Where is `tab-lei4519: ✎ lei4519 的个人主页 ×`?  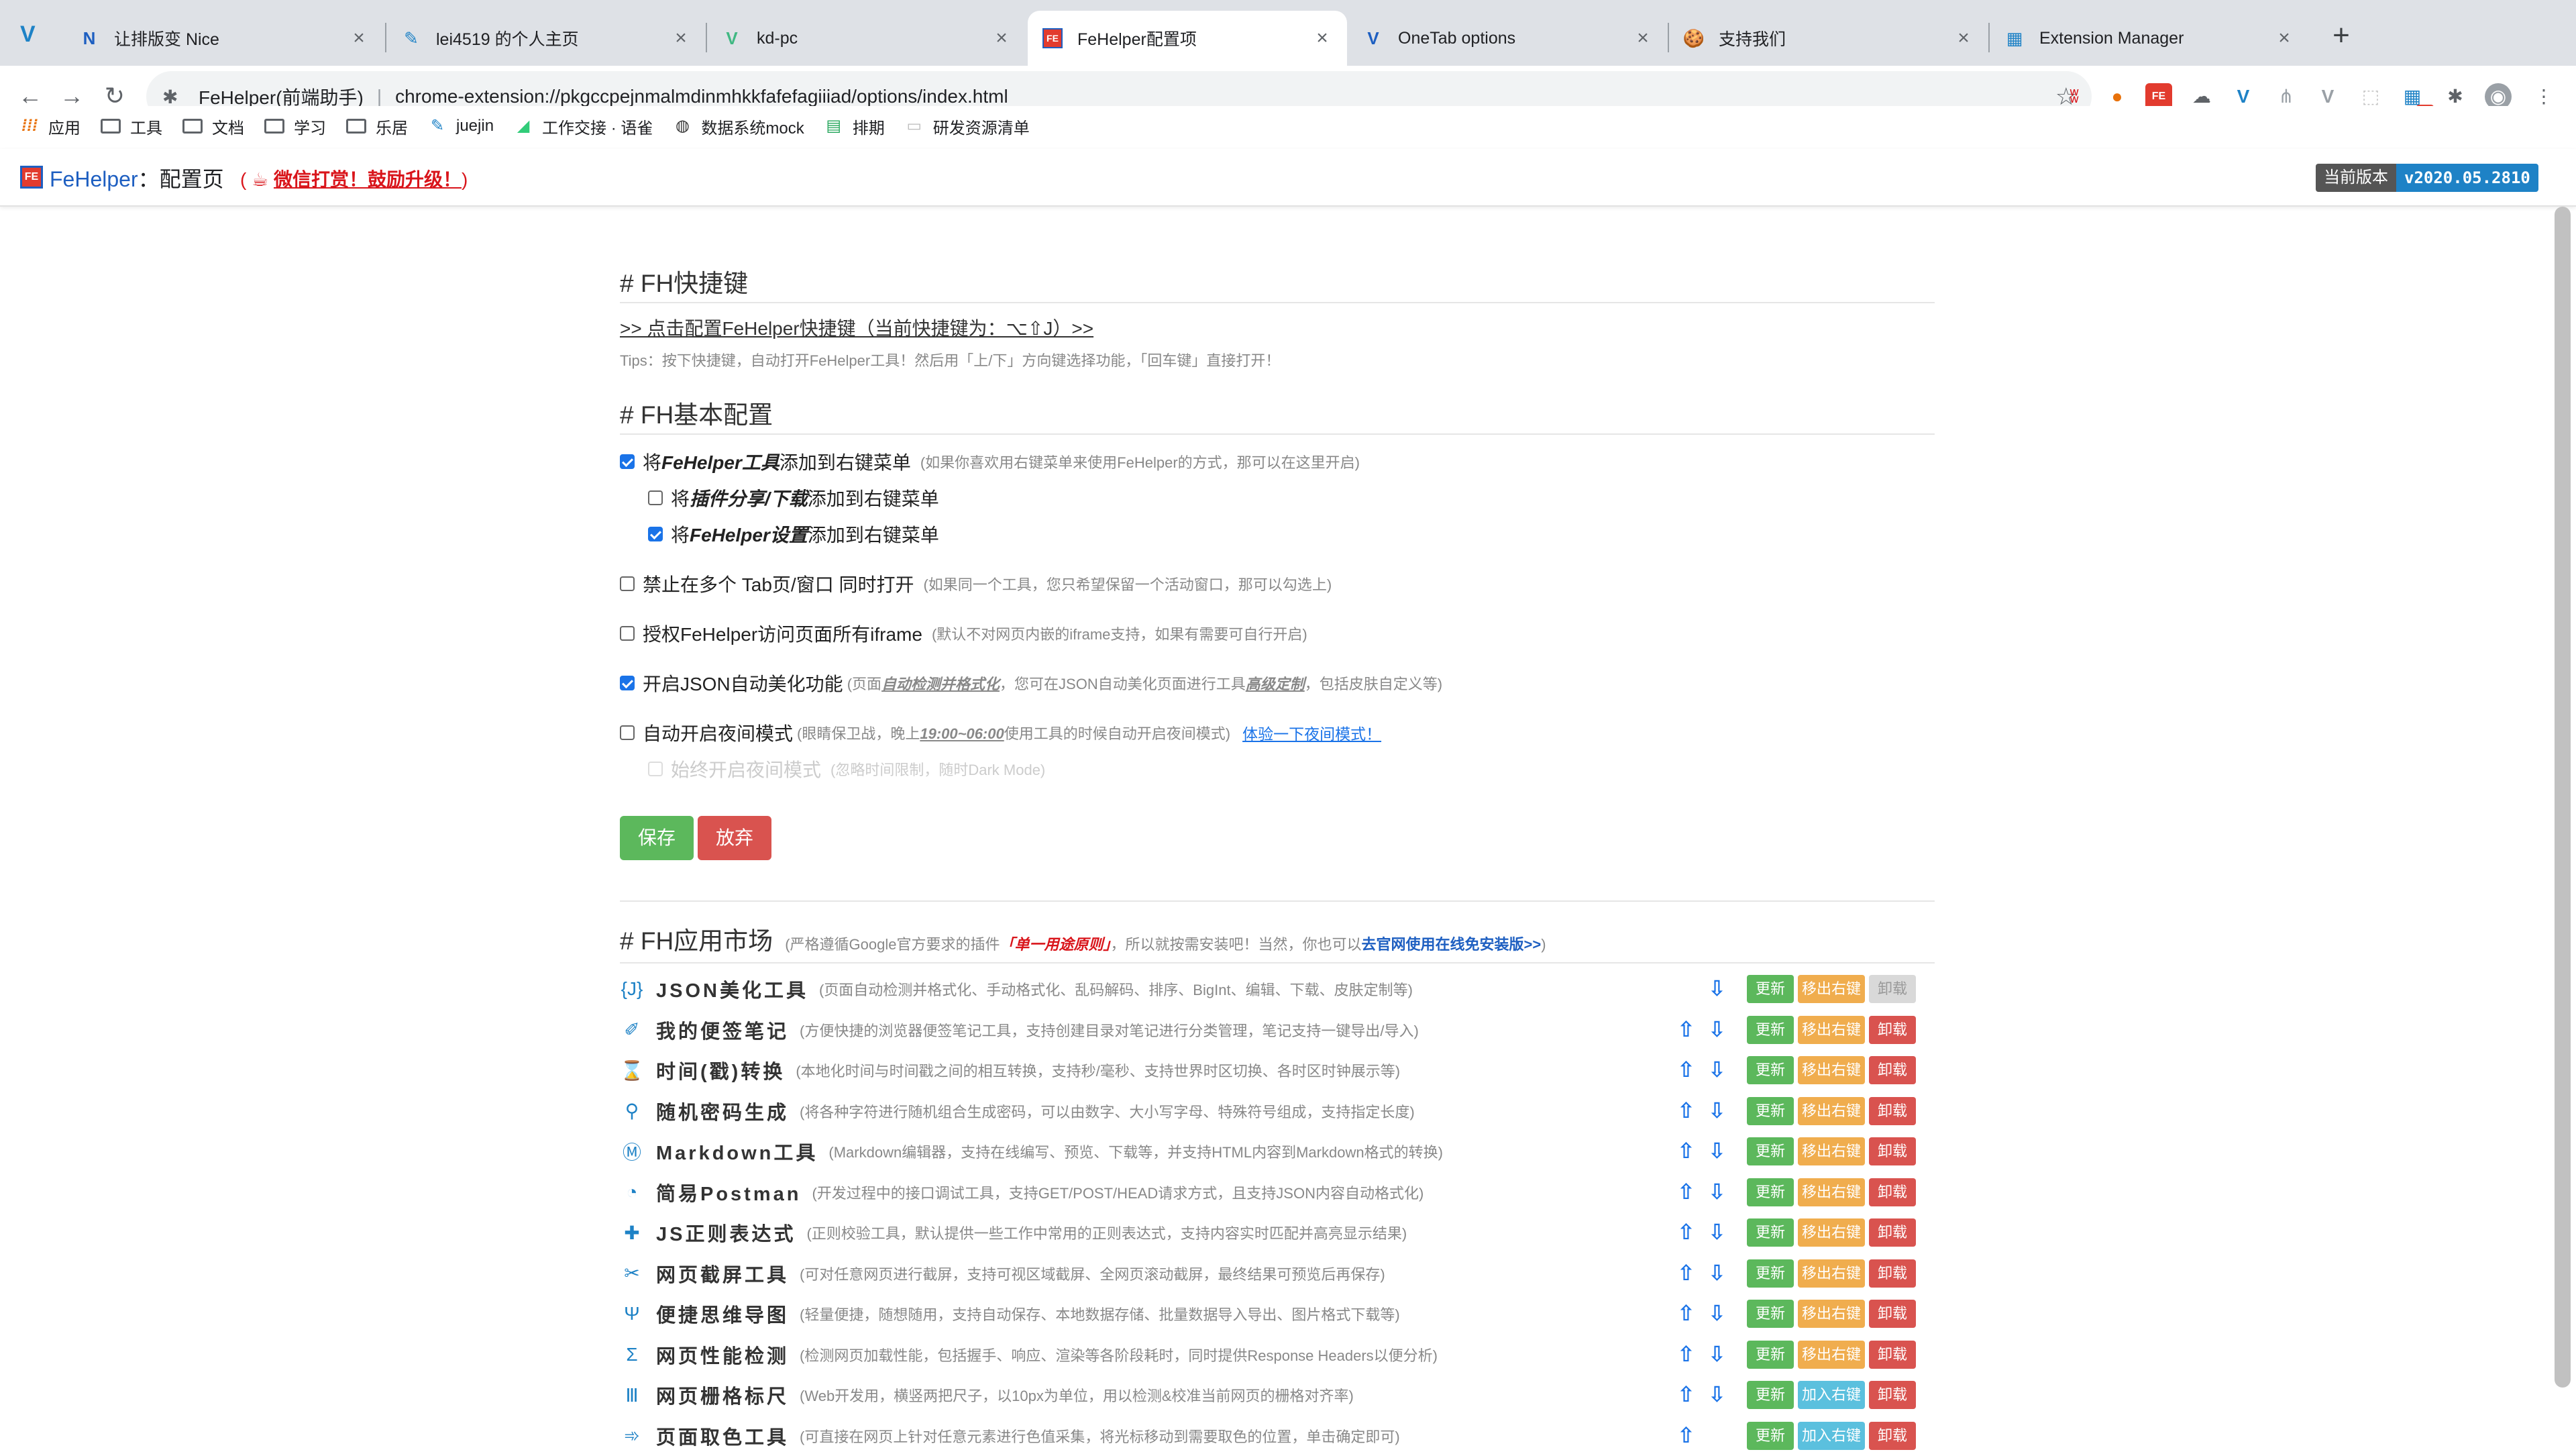 tab-lei4519: ✎ lei4519 的个人主页 × is located at coordinates (546, 38).